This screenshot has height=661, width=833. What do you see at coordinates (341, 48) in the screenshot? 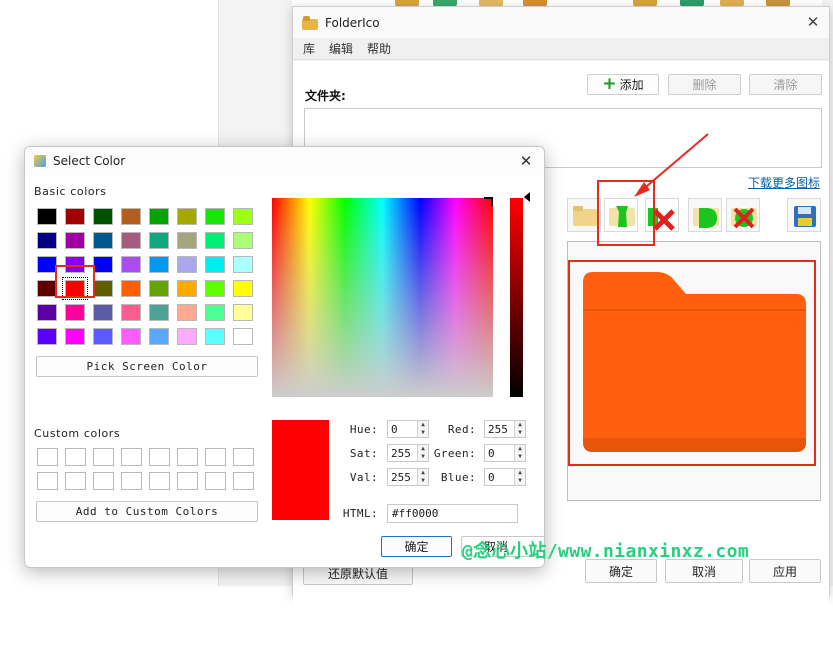
I see `menu-edit: 编辑` at bounding box center [341, 48].